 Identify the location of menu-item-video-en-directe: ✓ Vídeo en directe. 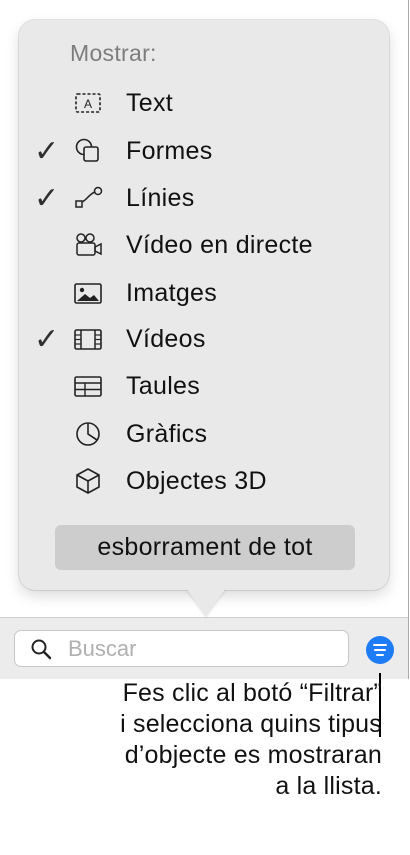
(204, 247).